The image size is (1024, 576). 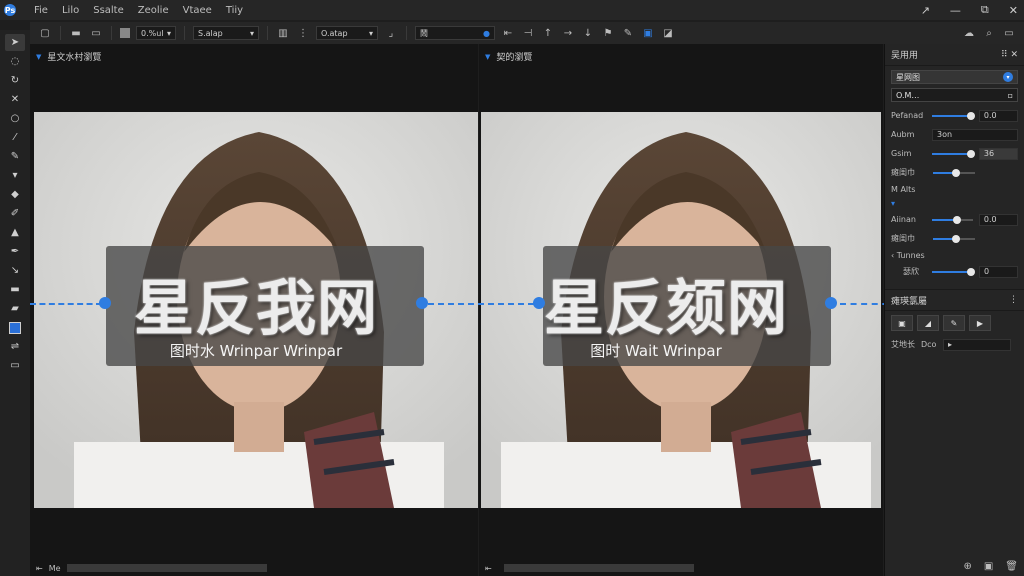 I want to click on arrow-up-icon: ↑, so click(x=548, y=33).